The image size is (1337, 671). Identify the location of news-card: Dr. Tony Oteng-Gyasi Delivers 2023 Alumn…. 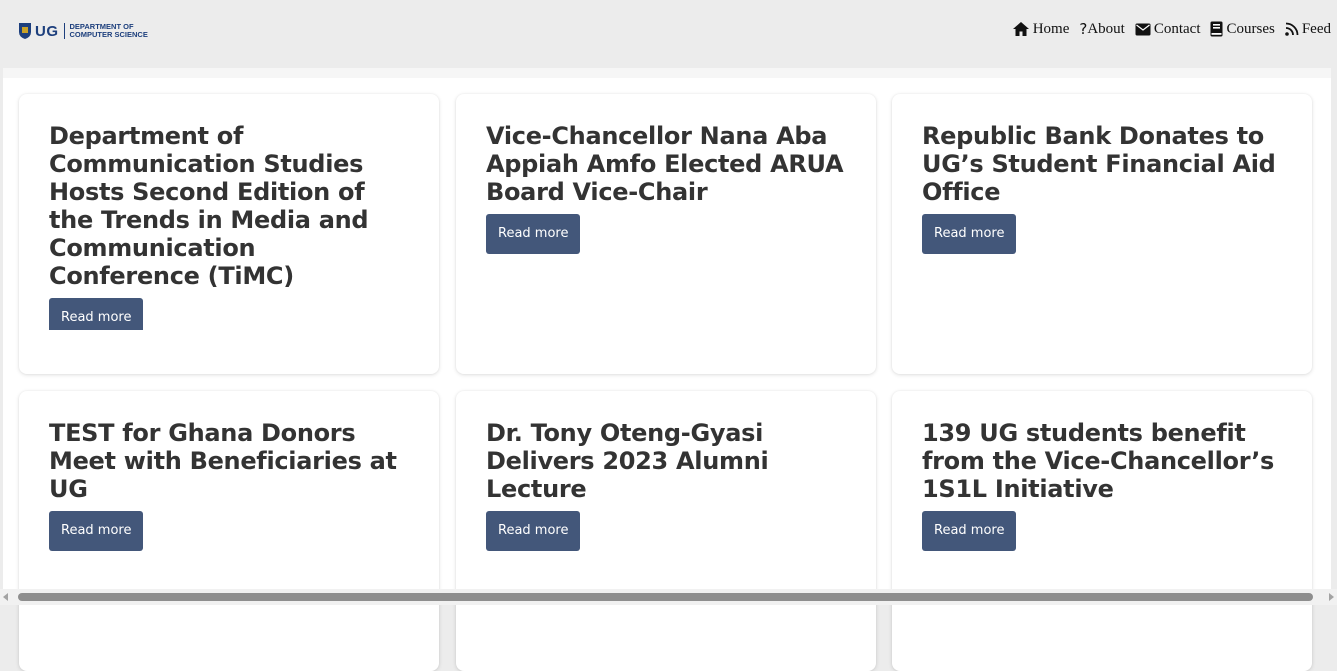
(666, 531).